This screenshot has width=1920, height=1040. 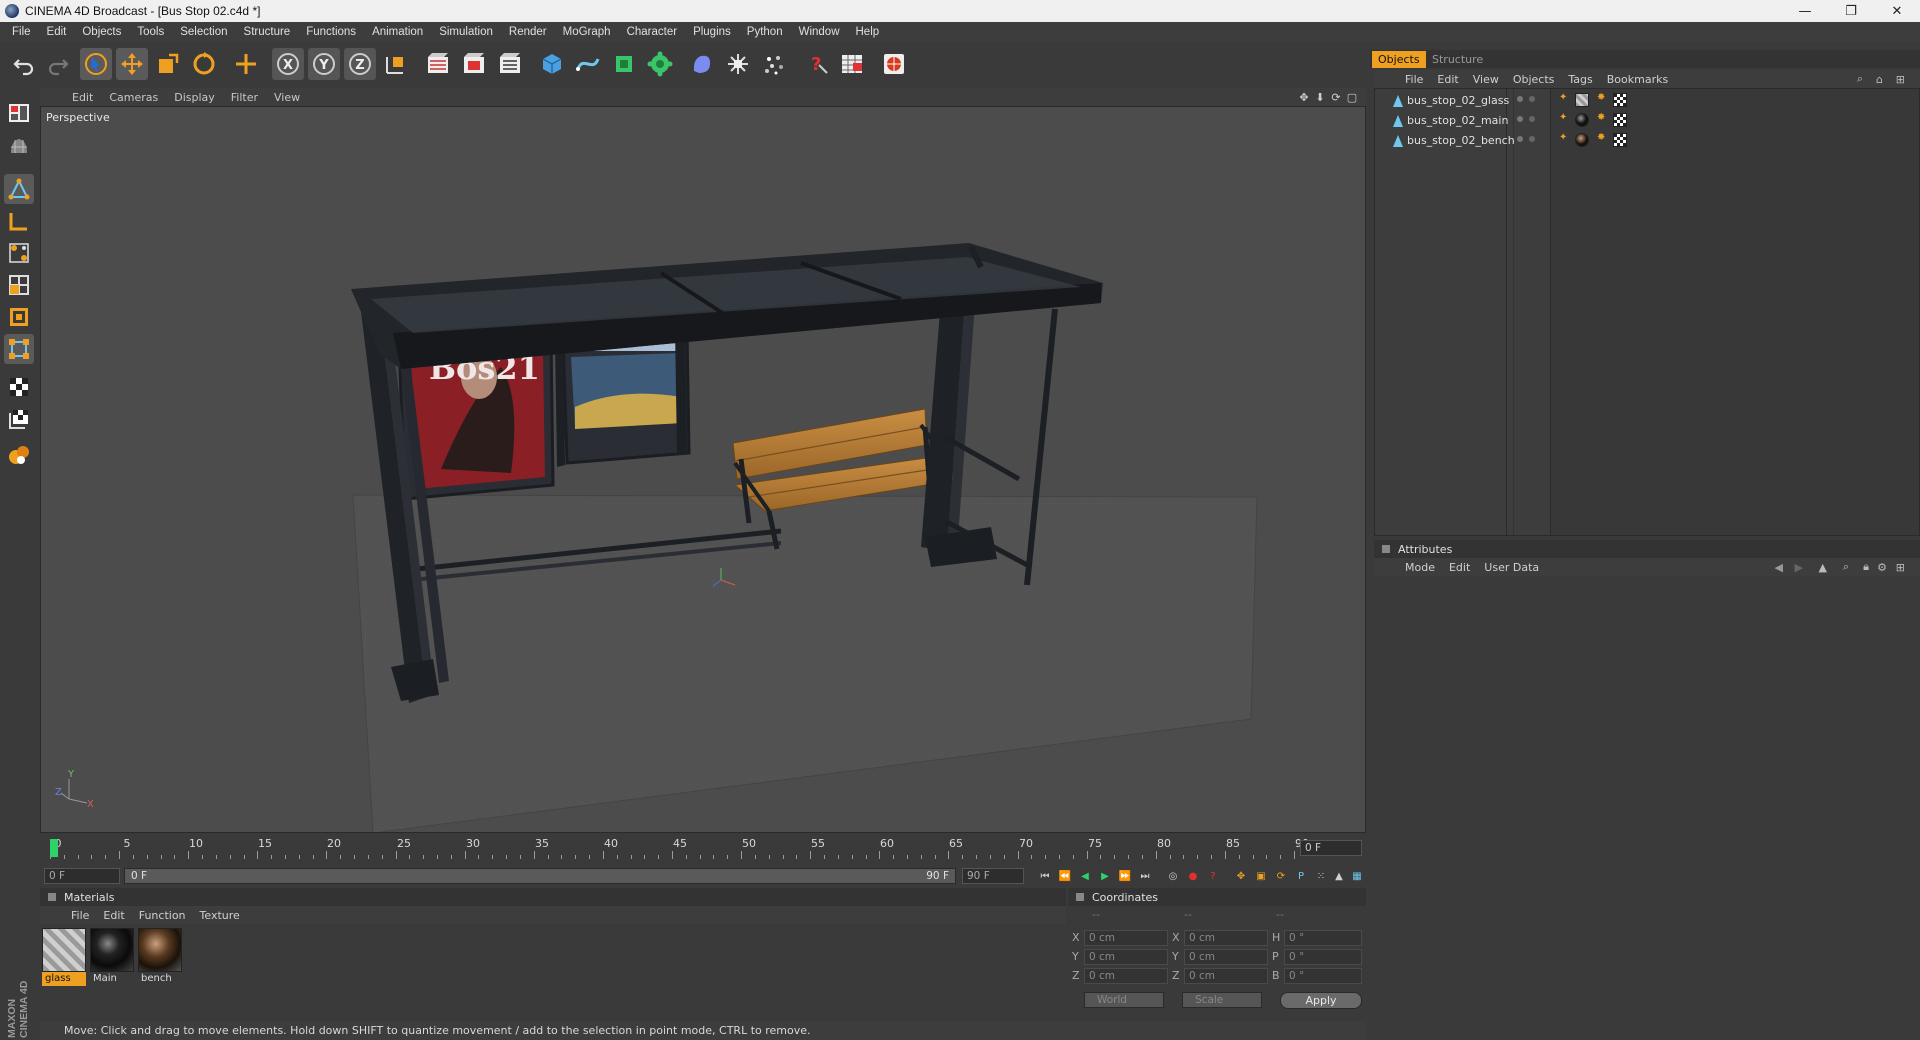 What do you see at coordinates (324, 64) in the screenshot?
I see `y-axis-lock-icon: Y` at bounding box center [324, 64].